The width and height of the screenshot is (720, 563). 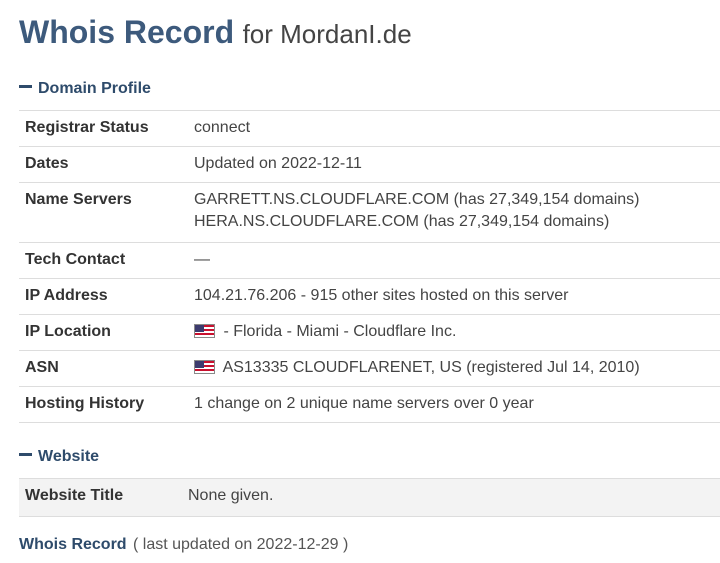 I want to click on row-value: Updated on 2022-12-11, so click(x=457, y=164).